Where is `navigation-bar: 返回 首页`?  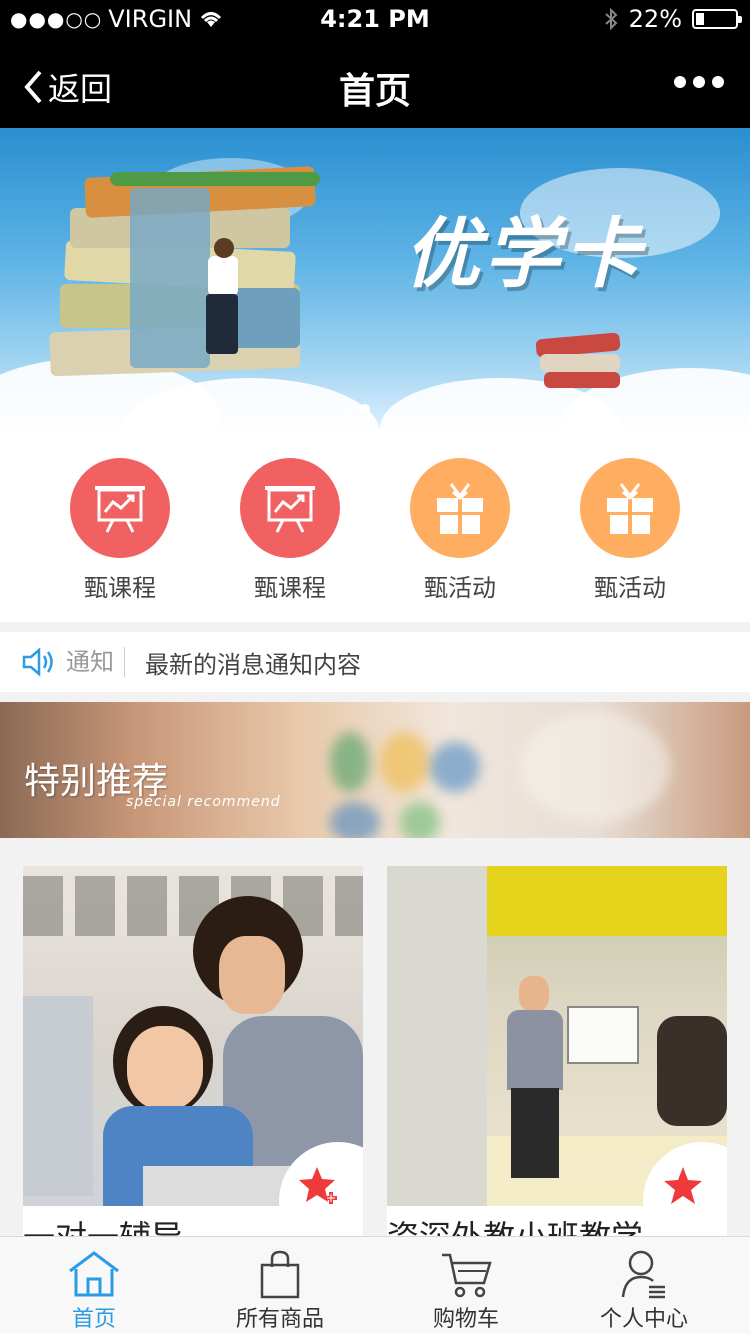 navigation-bar: 返回 首页 is located at coordinates (375, 84).